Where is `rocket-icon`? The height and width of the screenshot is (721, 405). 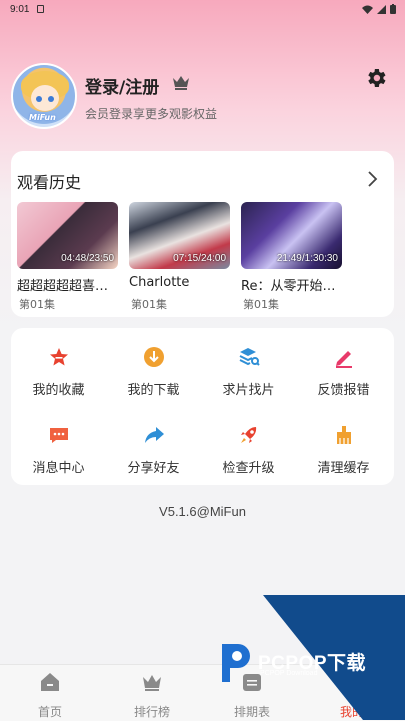
rocket-icon is located at coordinates (248, 435).